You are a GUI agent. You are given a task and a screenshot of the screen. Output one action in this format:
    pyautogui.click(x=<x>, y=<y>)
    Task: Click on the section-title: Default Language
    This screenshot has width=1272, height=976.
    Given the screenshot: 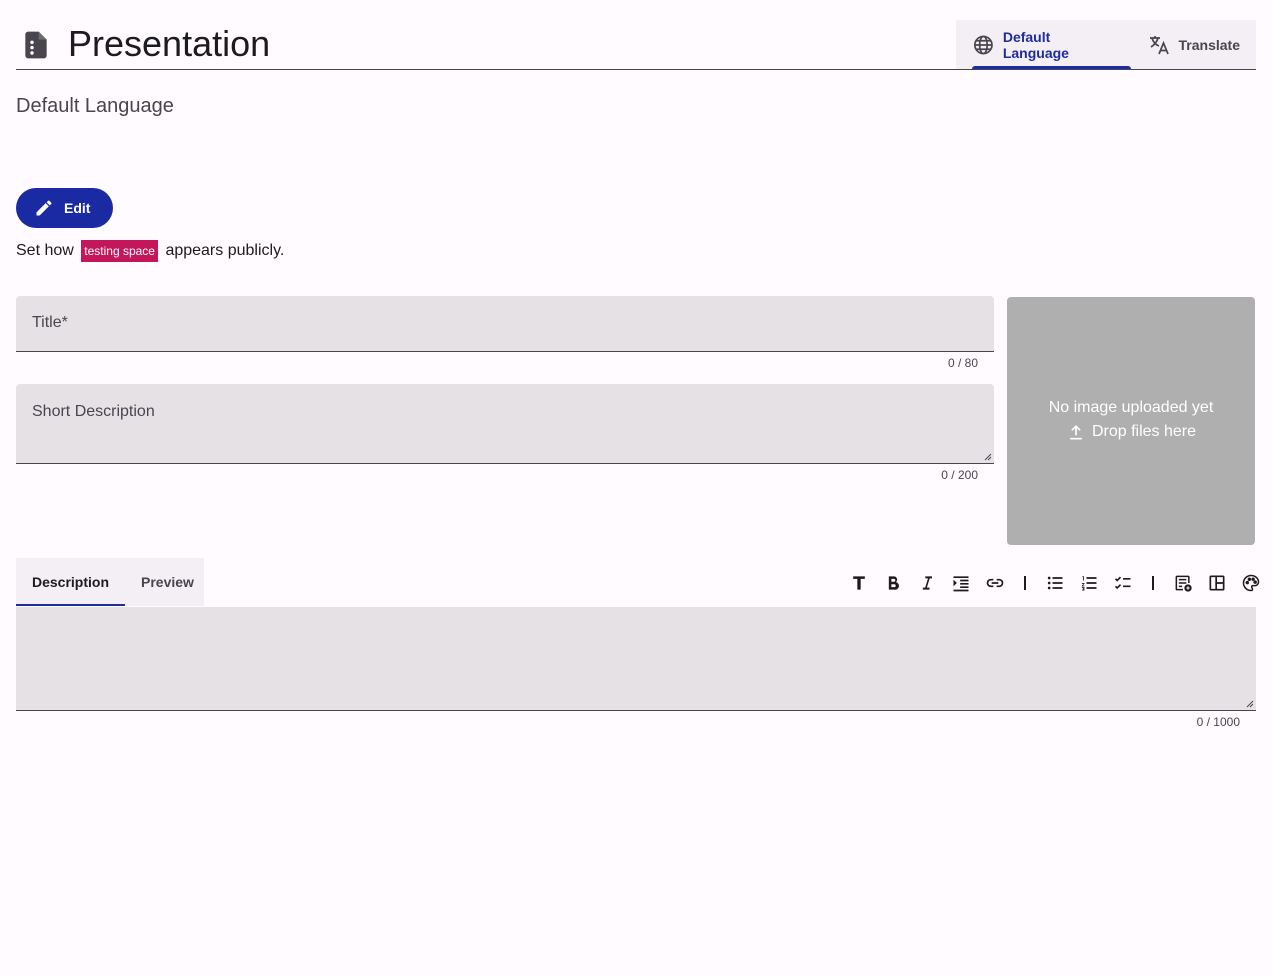 What is the action you would take?
    pyautogui.click(x=95, y=106)
    